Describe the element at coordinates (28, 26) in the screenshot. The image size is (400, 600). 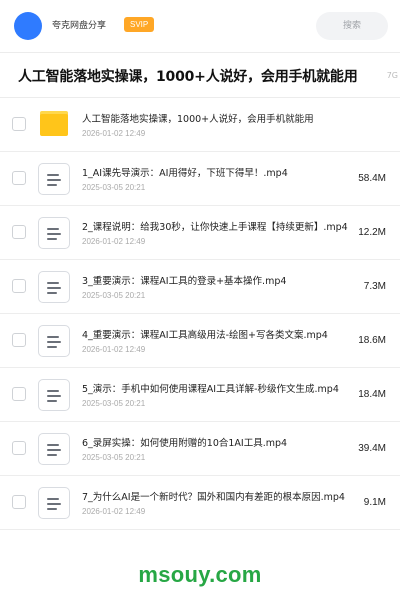
I see `avatar` at that location.